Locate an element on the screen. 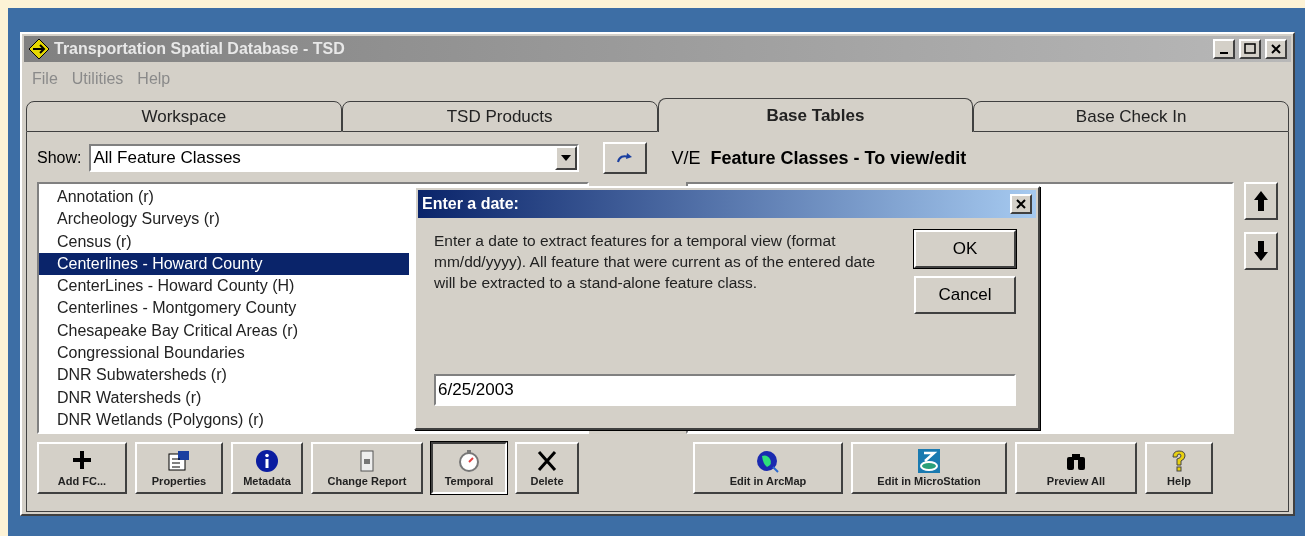  list-item: Annotation (r) is located at coordinates (224, 197).